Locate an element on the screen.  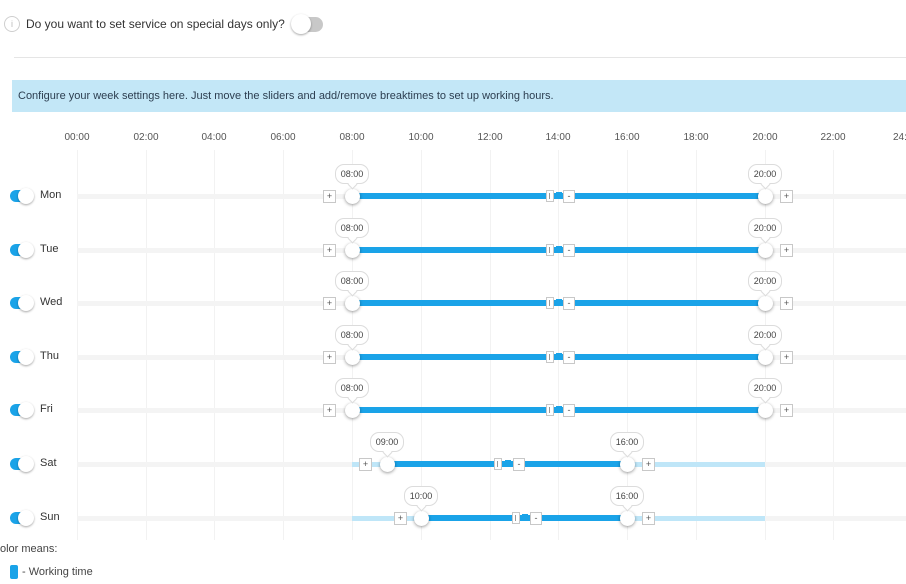
day-row-mon: Mon + - + 08:00 20:00 is located at coordinates (453, 189).